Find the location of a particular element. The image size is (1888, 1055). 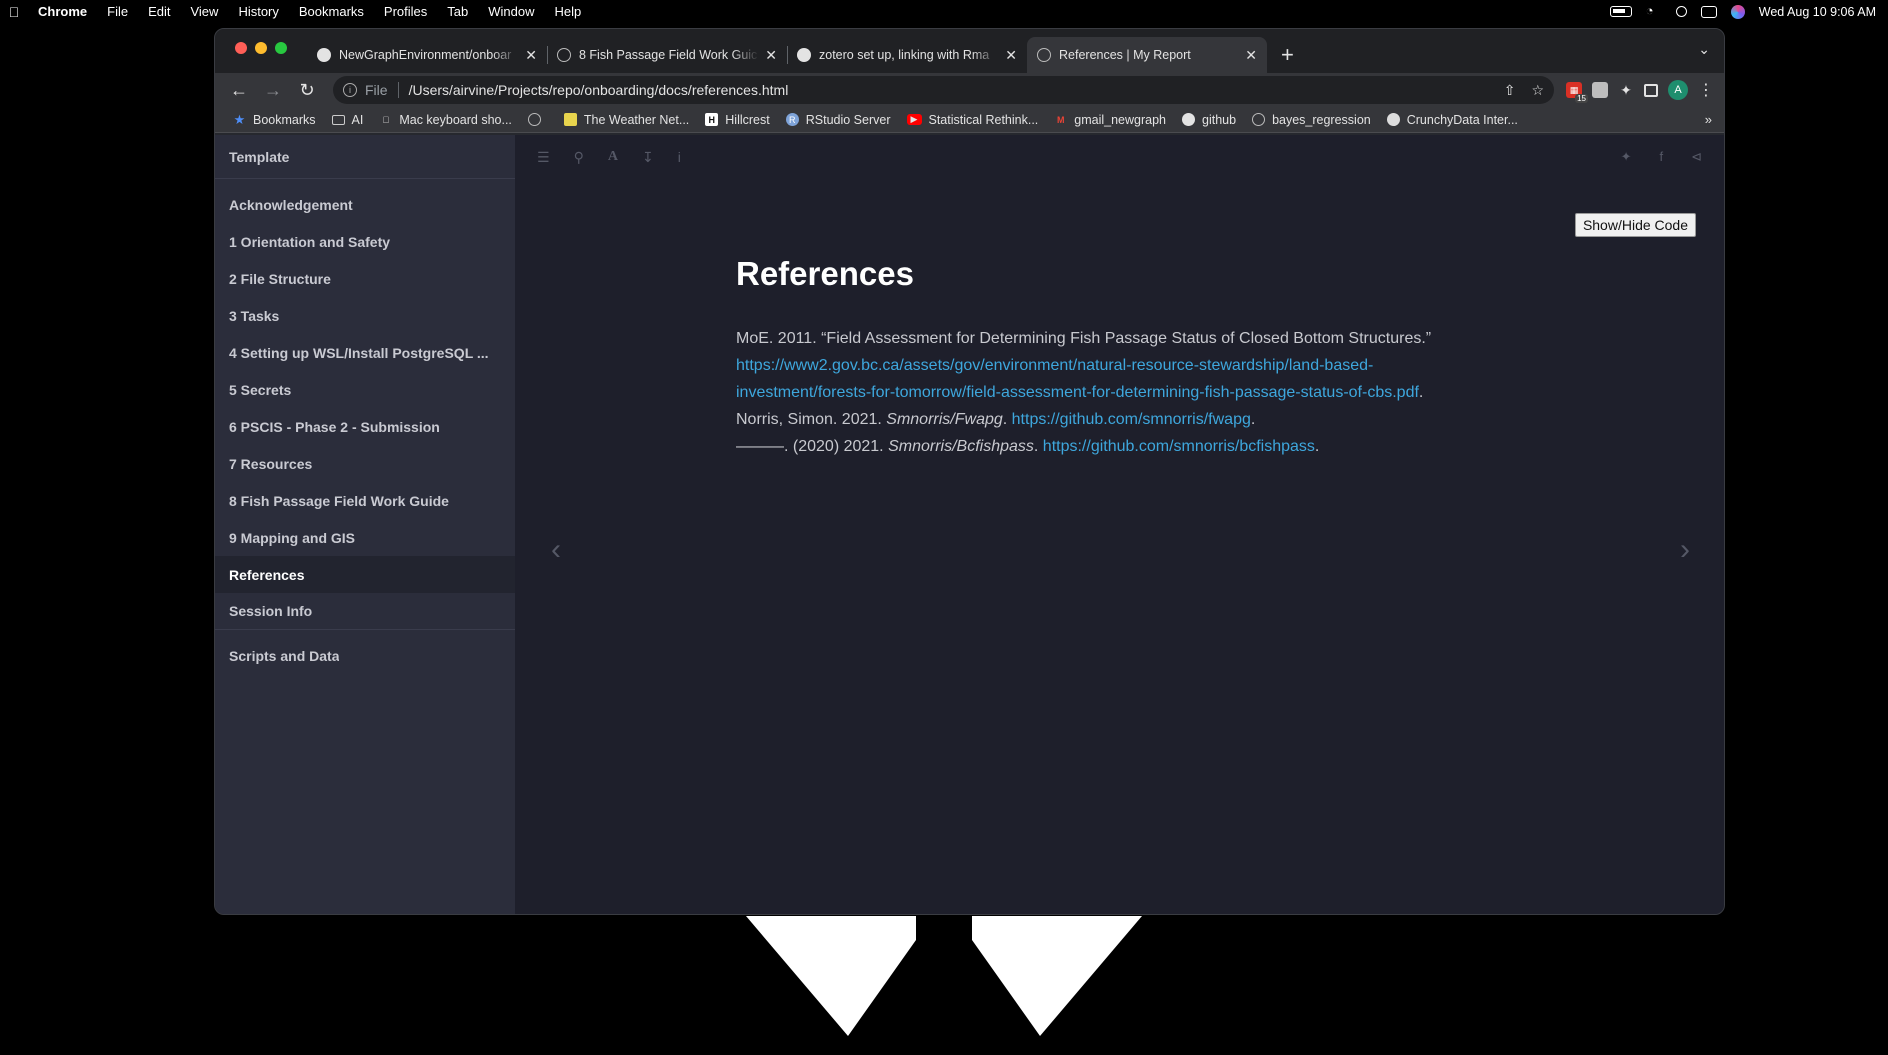

close-window-button is located at coordinates (241, 48).